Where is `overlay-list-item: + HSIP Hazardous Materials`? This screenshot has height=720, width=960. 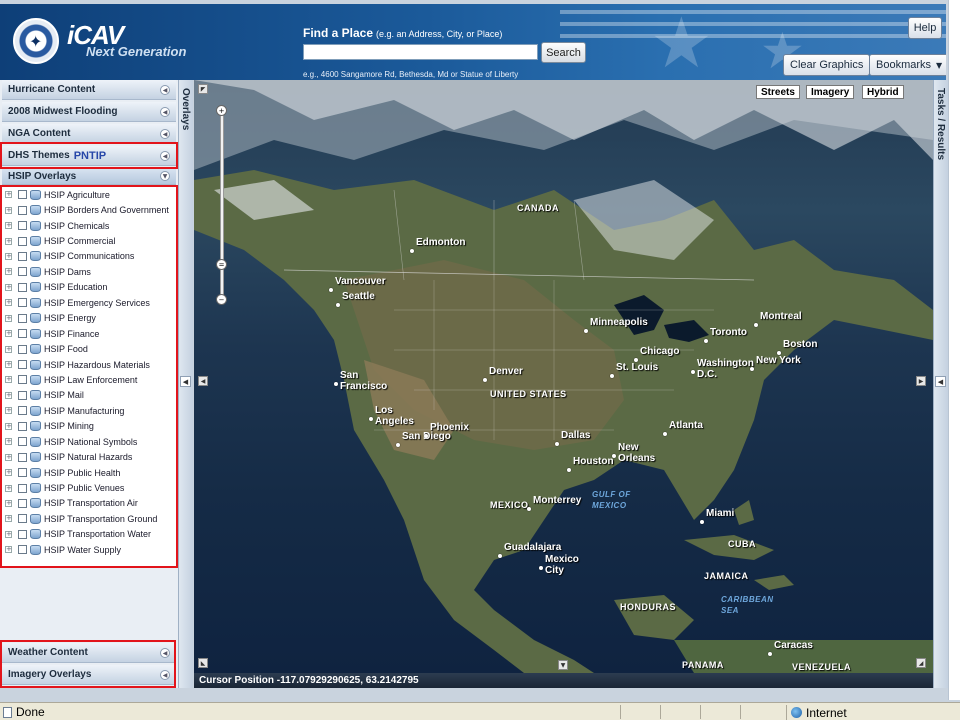 overlay-list-item: + HSIP Hazardous Materials is located at coordinates (89, 364).